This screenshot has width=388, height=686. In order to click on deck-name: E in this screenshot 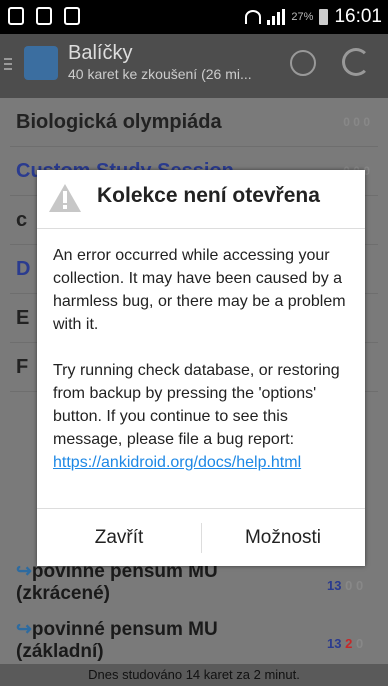, I will do `click(23, 317)`.